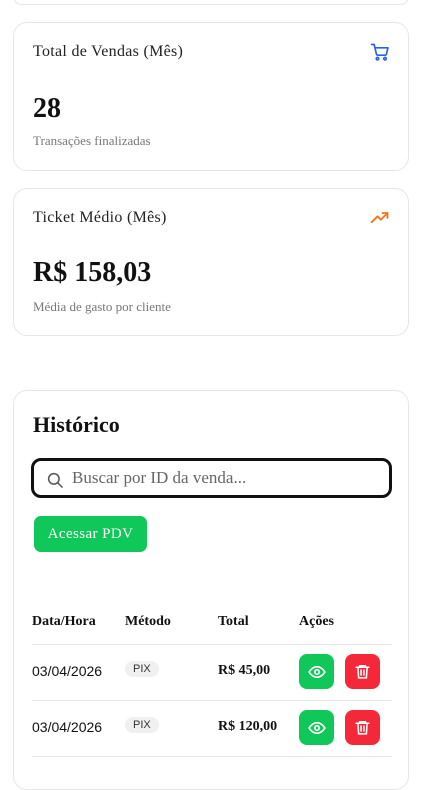  What do you see at coordinates (55, 480) in the screenshot?
I see `search-icon` at bounding box center [55, 480].